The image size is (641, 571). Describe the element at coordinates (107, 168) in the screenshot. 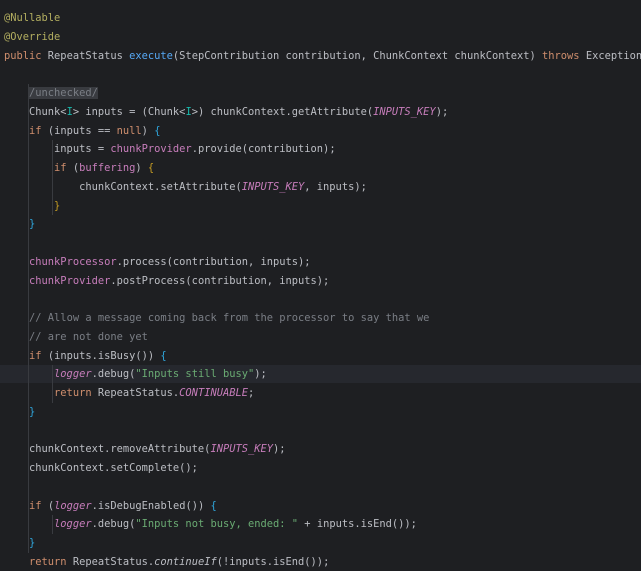

I see `code-token: buffering` at that location.